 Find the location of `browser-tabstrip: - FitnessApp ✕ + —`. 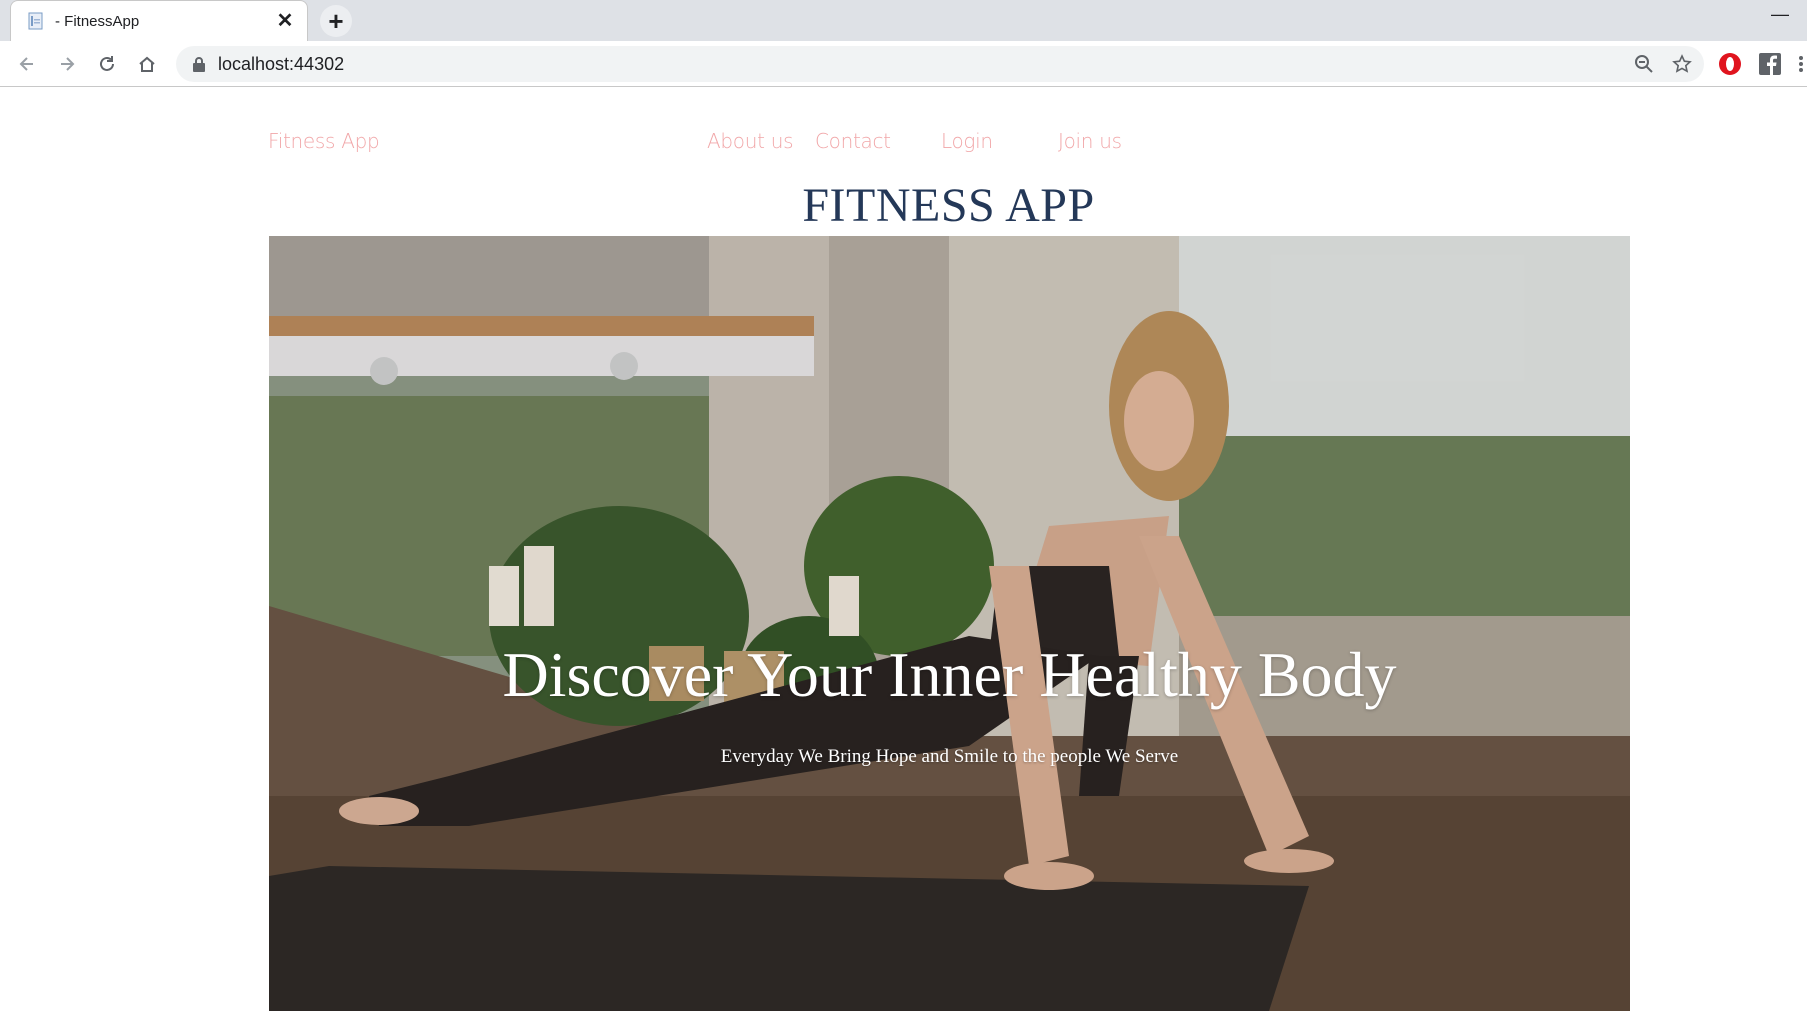

browser-tabstrip: - FitnessApp ✕ + — is located at coordinates (903, 20).